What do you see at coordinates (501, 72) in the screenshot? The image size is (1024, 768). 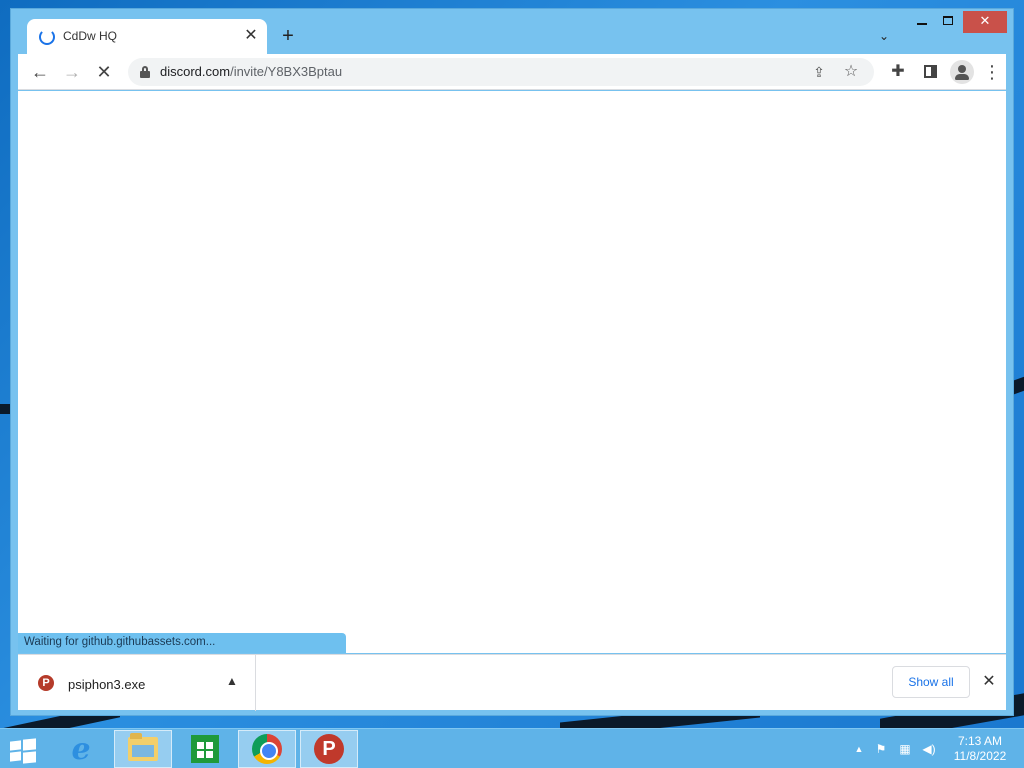 I see `address-bar: discord.com/invite/Y8BX3Bptau ⇪ ☆` at bounding box center [501, 72].